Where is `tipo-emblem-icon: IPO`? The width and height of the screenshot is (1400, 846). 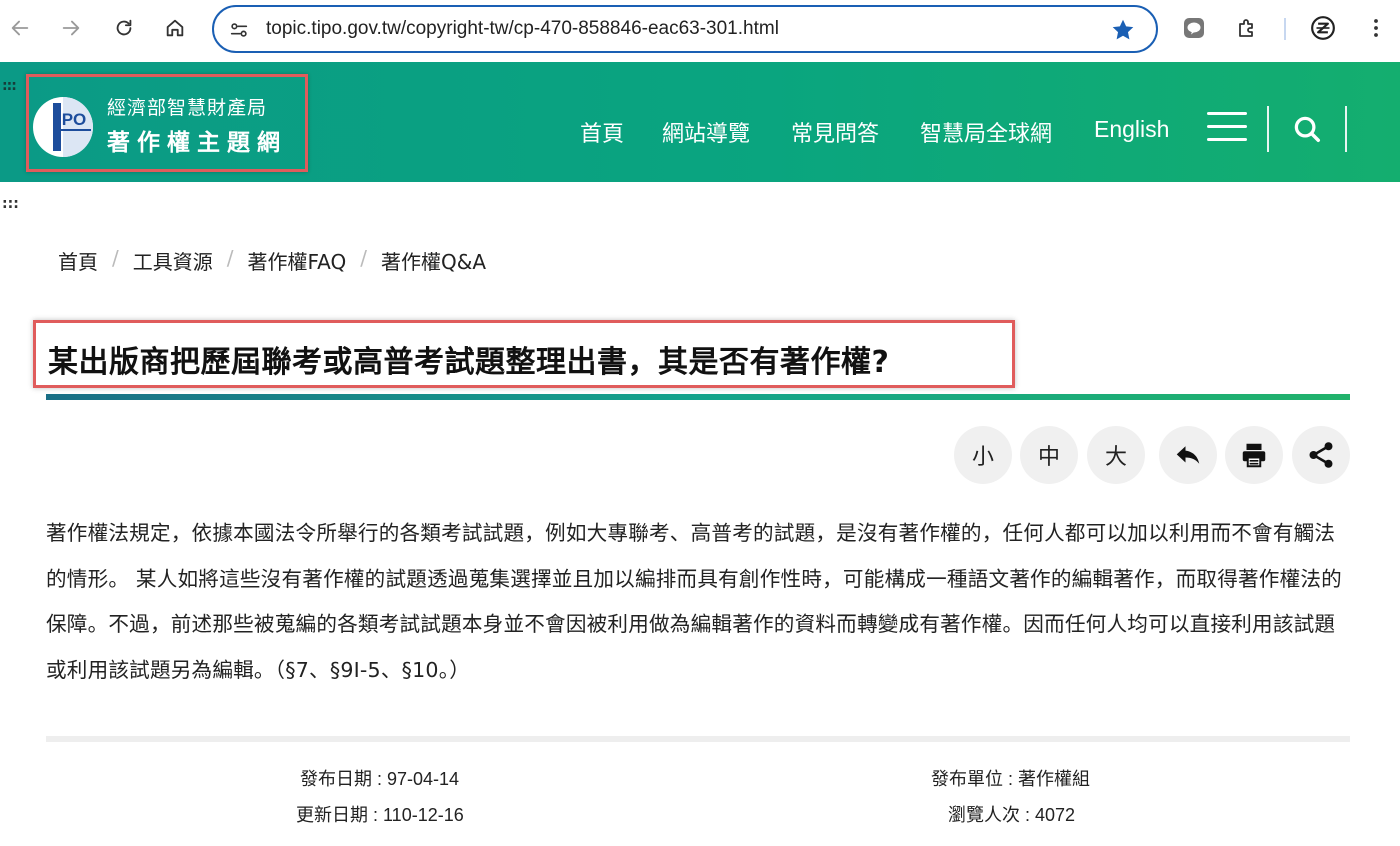 tipo-emblem-icon: IPO is located at coordinates (63, 127).